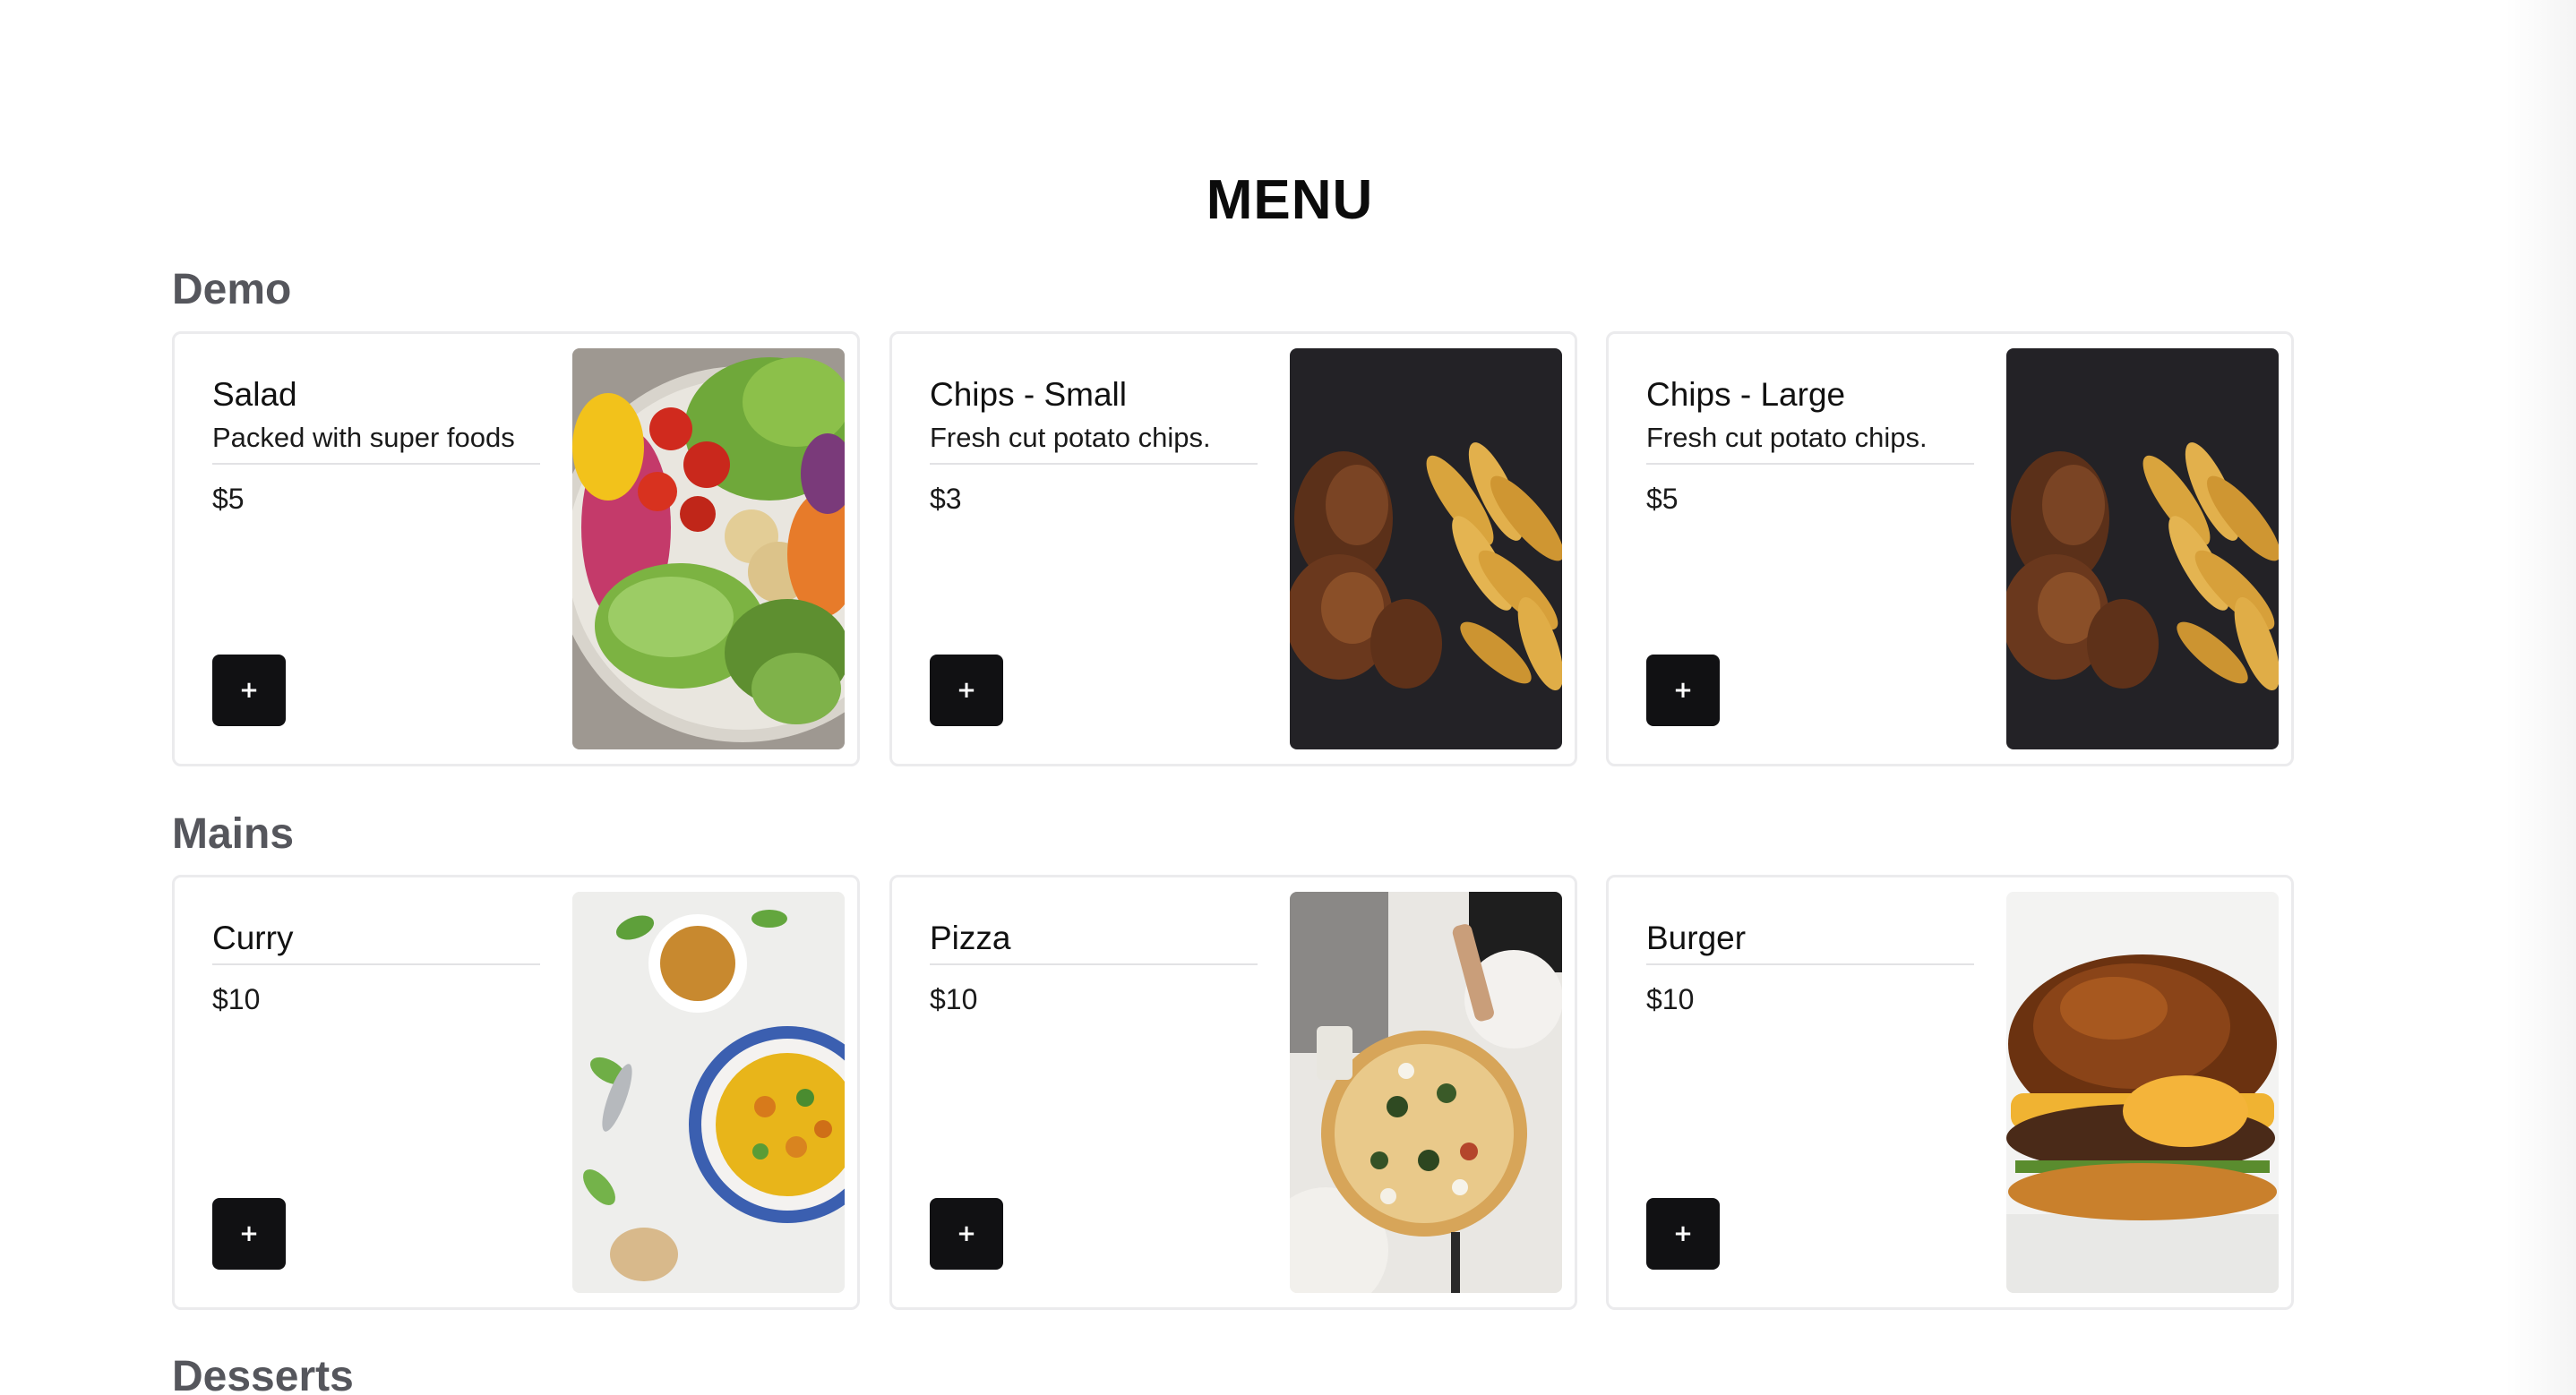  I want to click on salad-photo, so click(708, 548).